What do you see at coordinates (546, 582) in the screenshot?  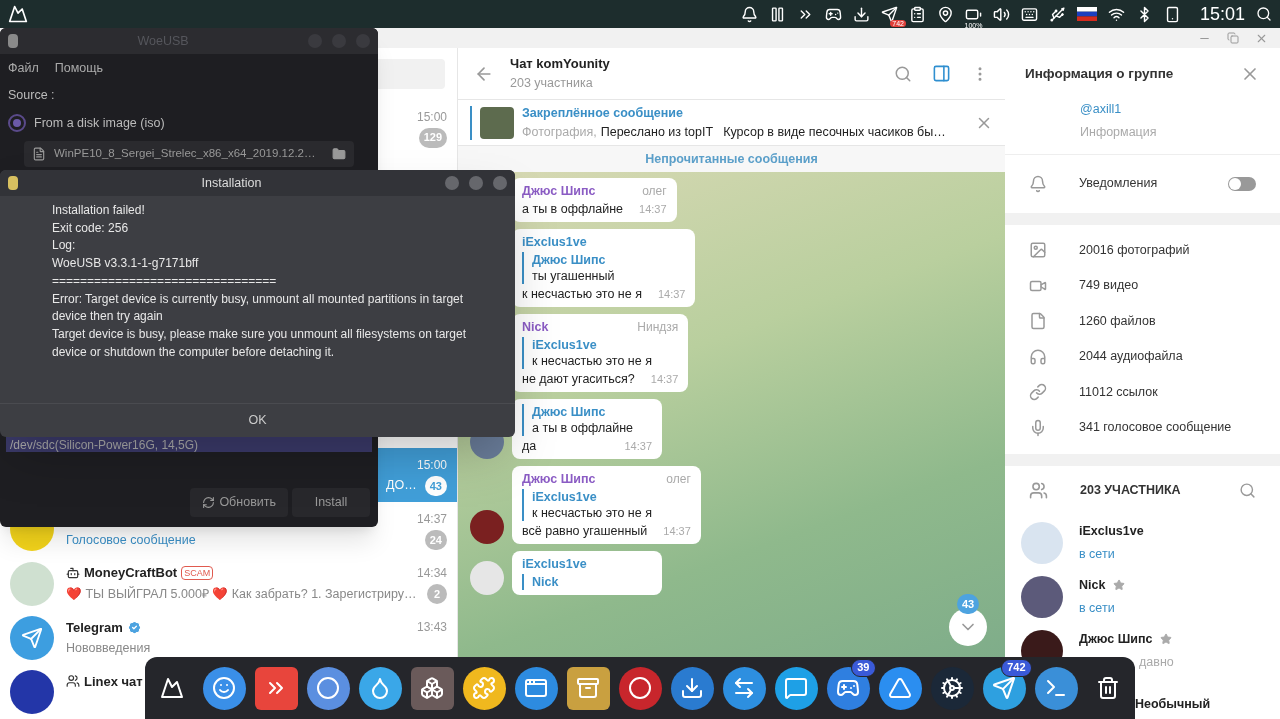 I see `reply-author: Nick` at bounding box center [546, 582].